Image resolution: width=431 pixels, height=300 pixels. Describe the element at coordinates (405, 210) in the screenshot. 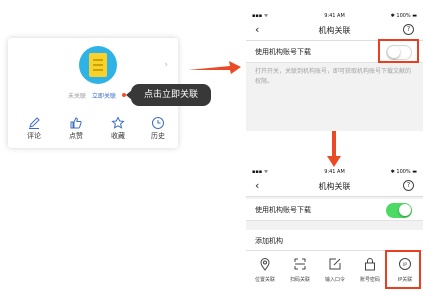

I see `toggle-knob` at that location.